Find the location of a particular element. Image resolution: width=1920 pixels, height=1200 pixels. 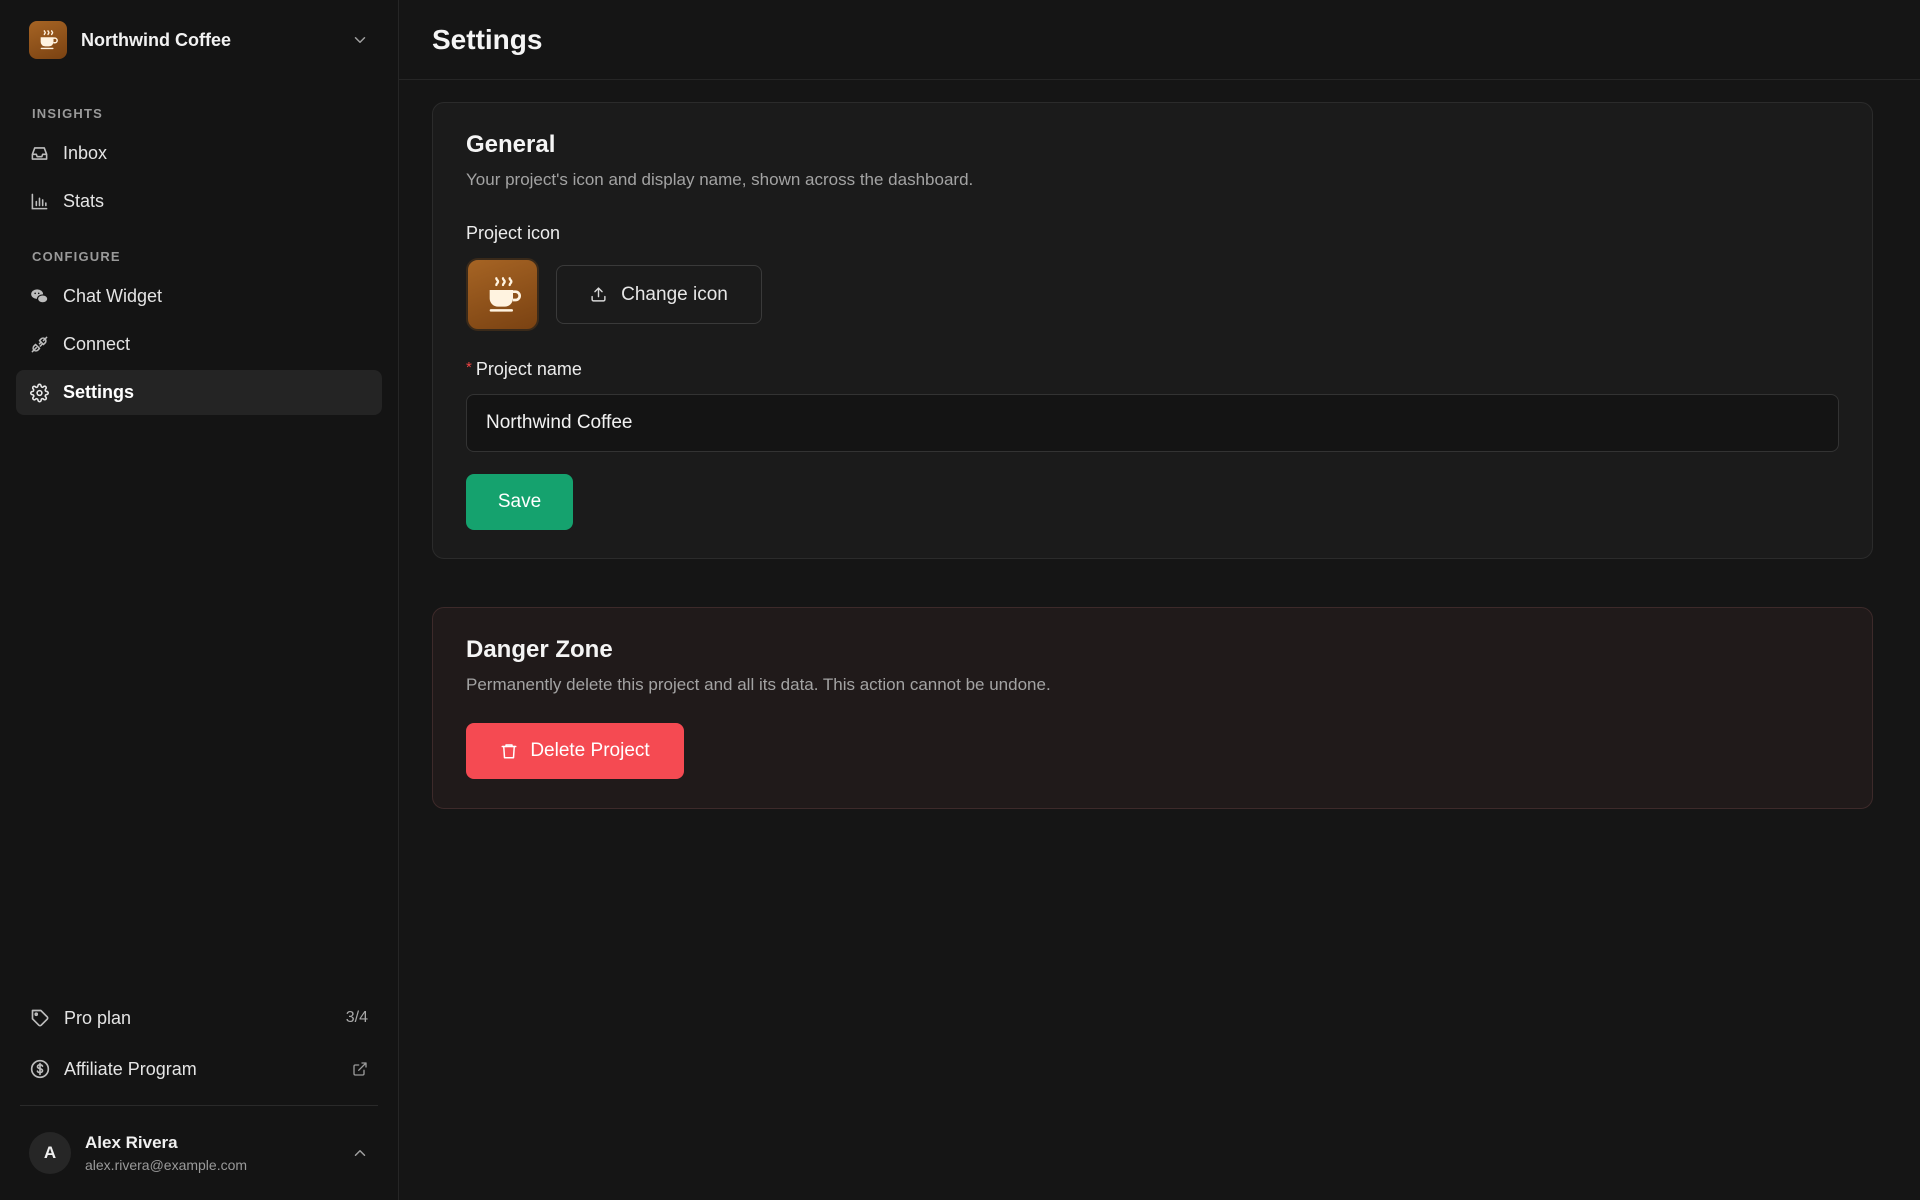

project-icon-row: Change icon is located at coordinates (1152, 294).